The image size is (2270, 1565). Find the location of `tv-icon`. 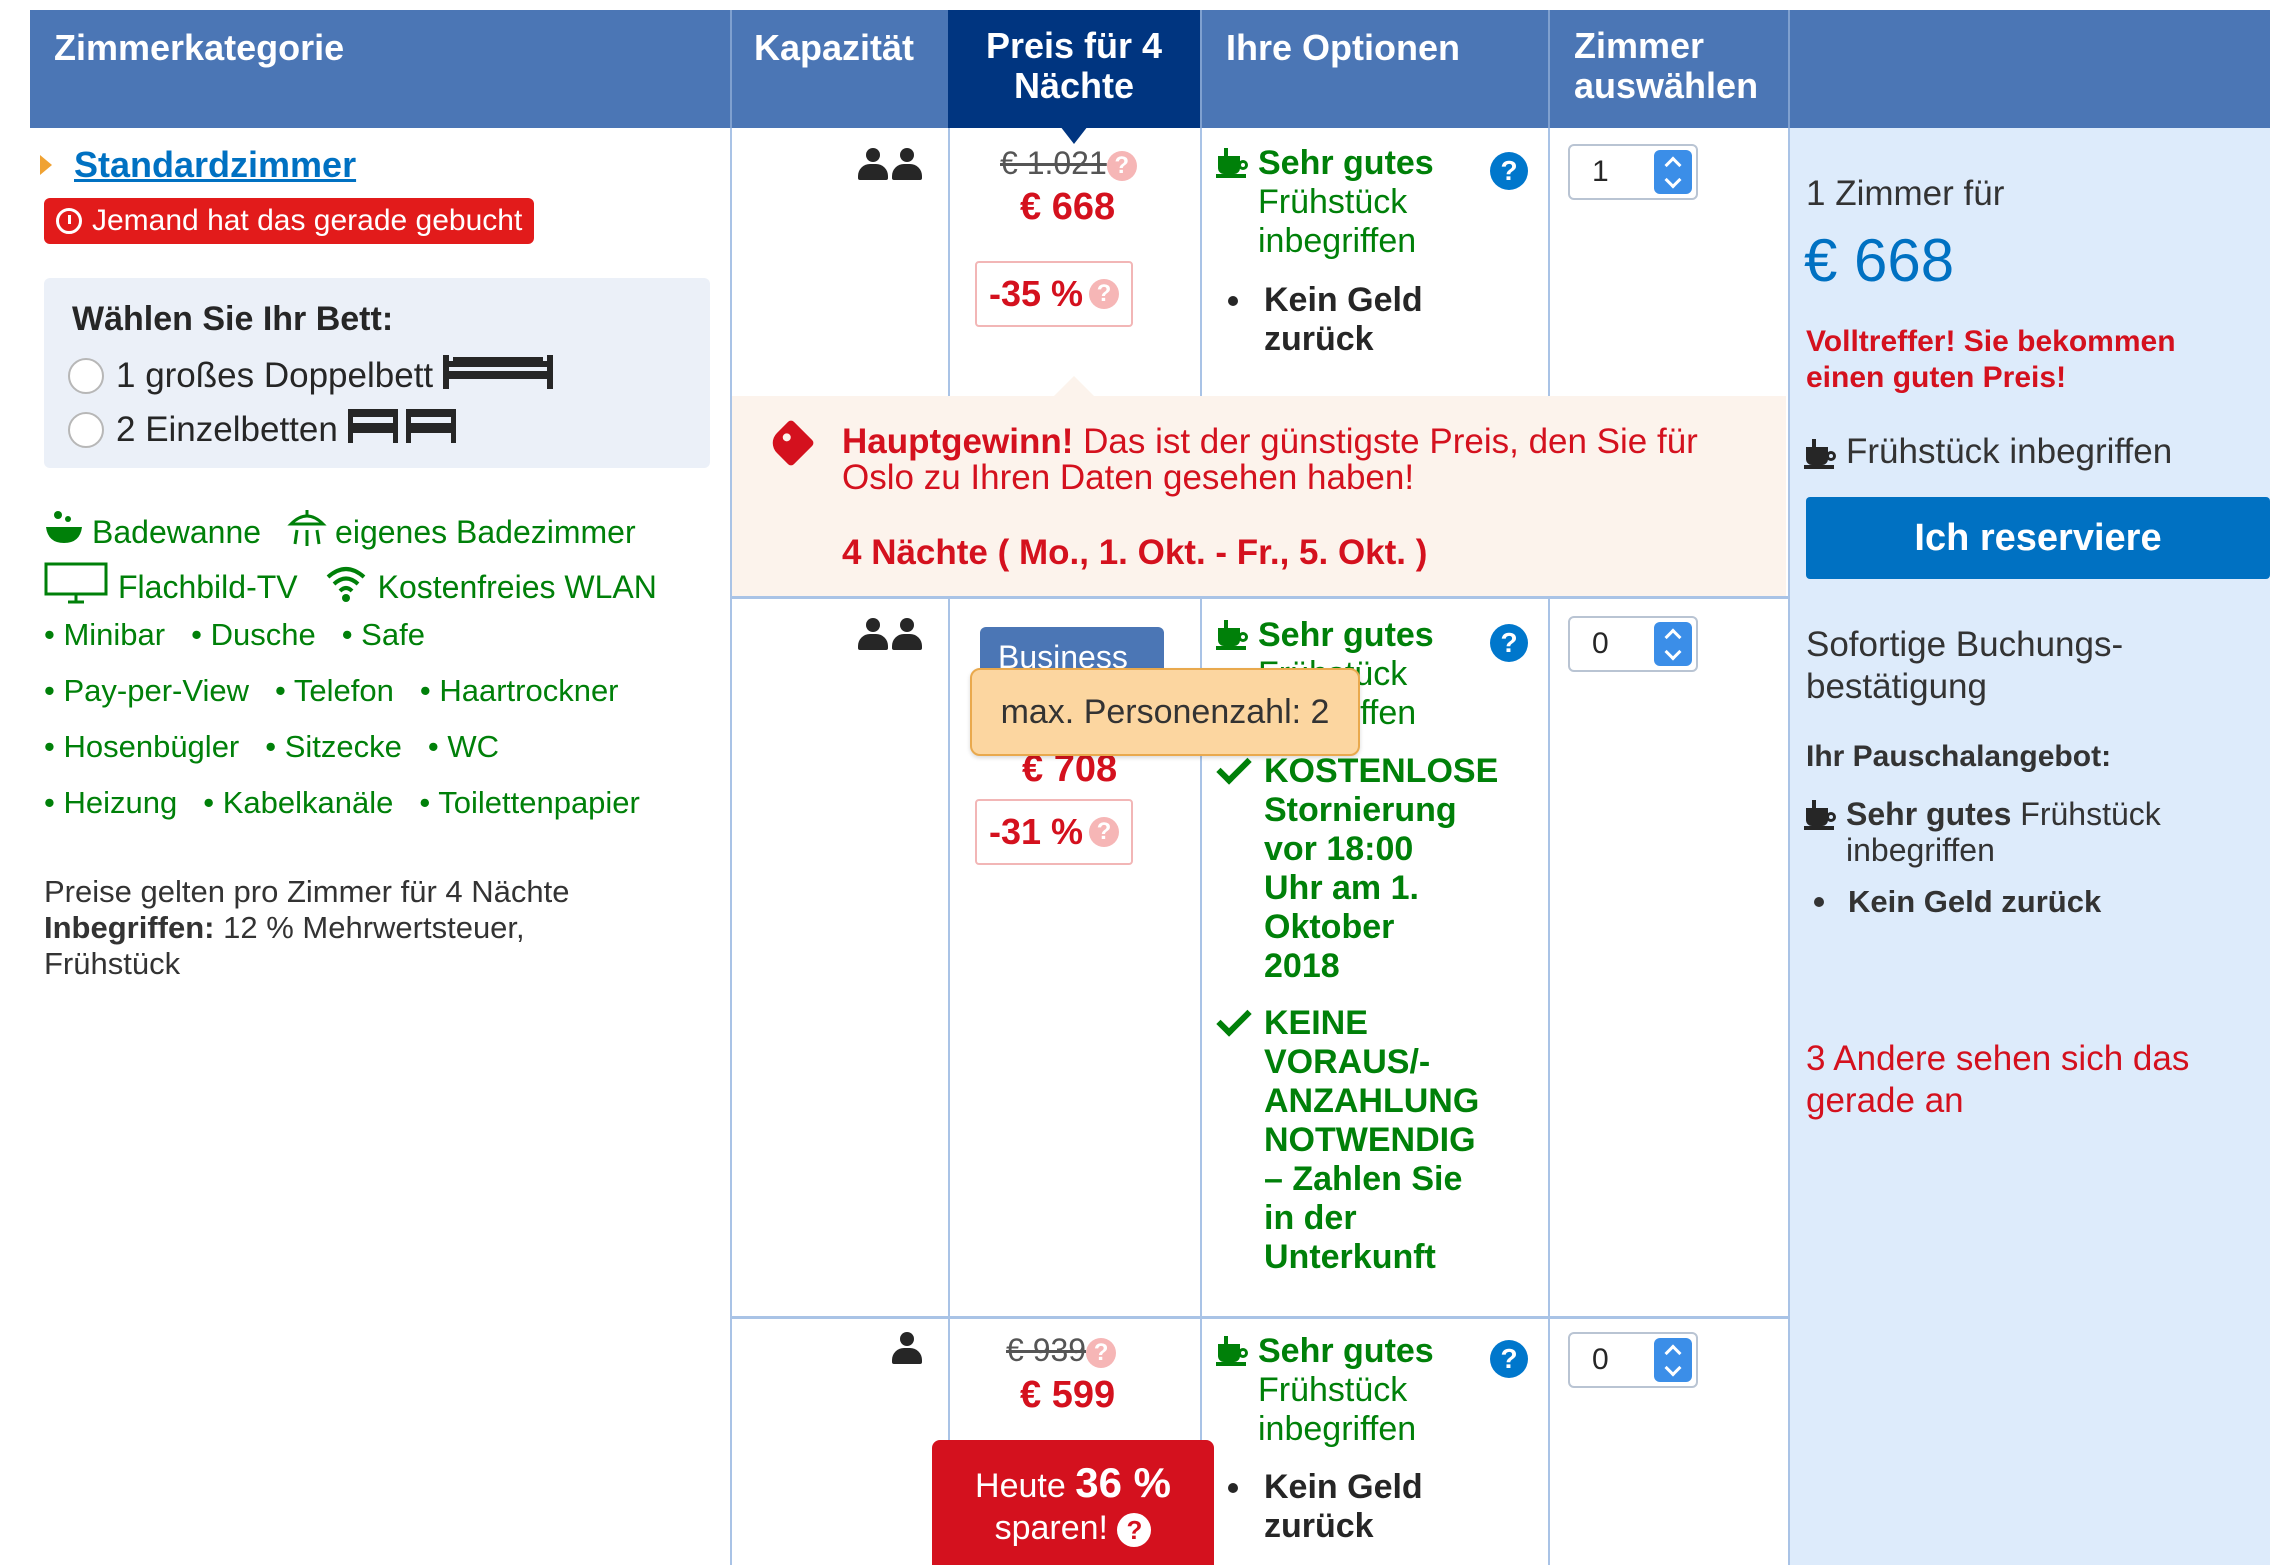

tv-icon is located at coordinates (76, 587).